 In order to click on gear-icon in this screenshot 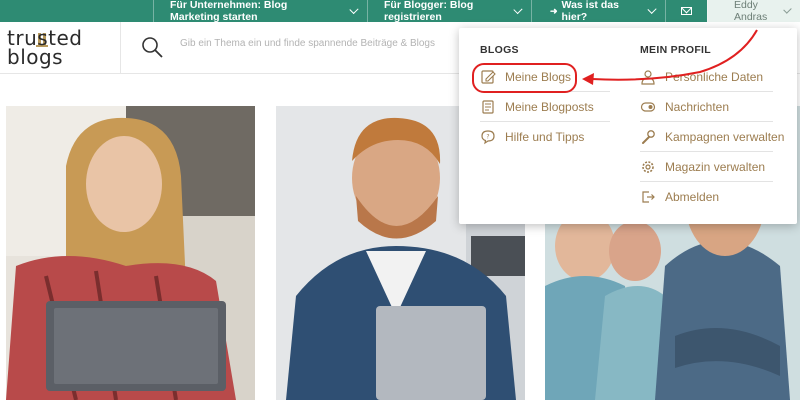, I will do `click(648, 166)`.